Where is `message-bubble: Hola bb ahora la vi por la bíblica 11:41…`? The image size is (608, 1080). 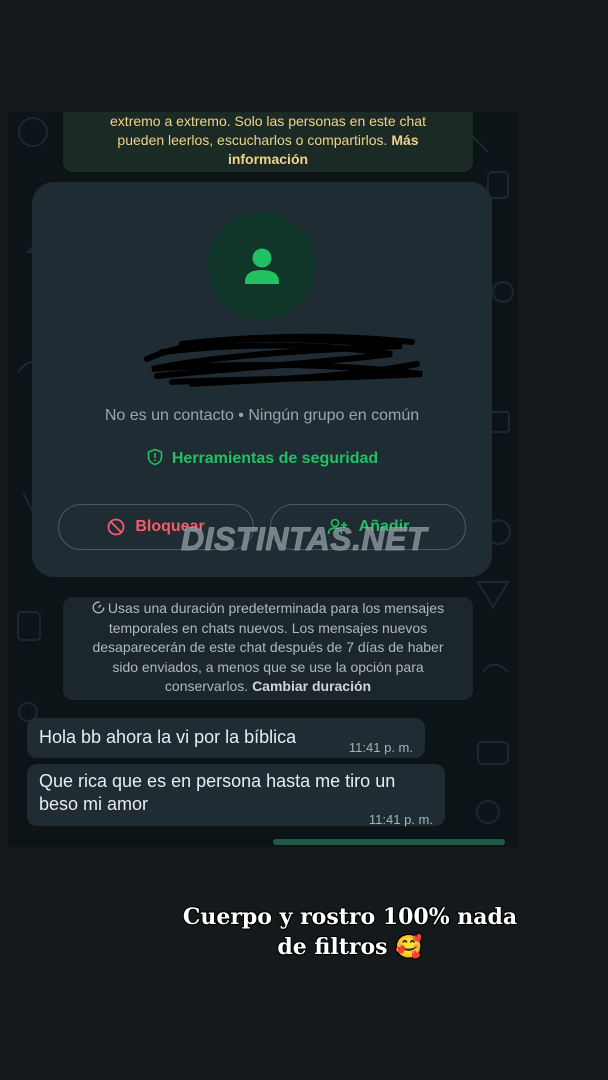 message-bubble: Hola bb ahora la vi por la bíblica 11:41… is located at coordinates (226, 738).